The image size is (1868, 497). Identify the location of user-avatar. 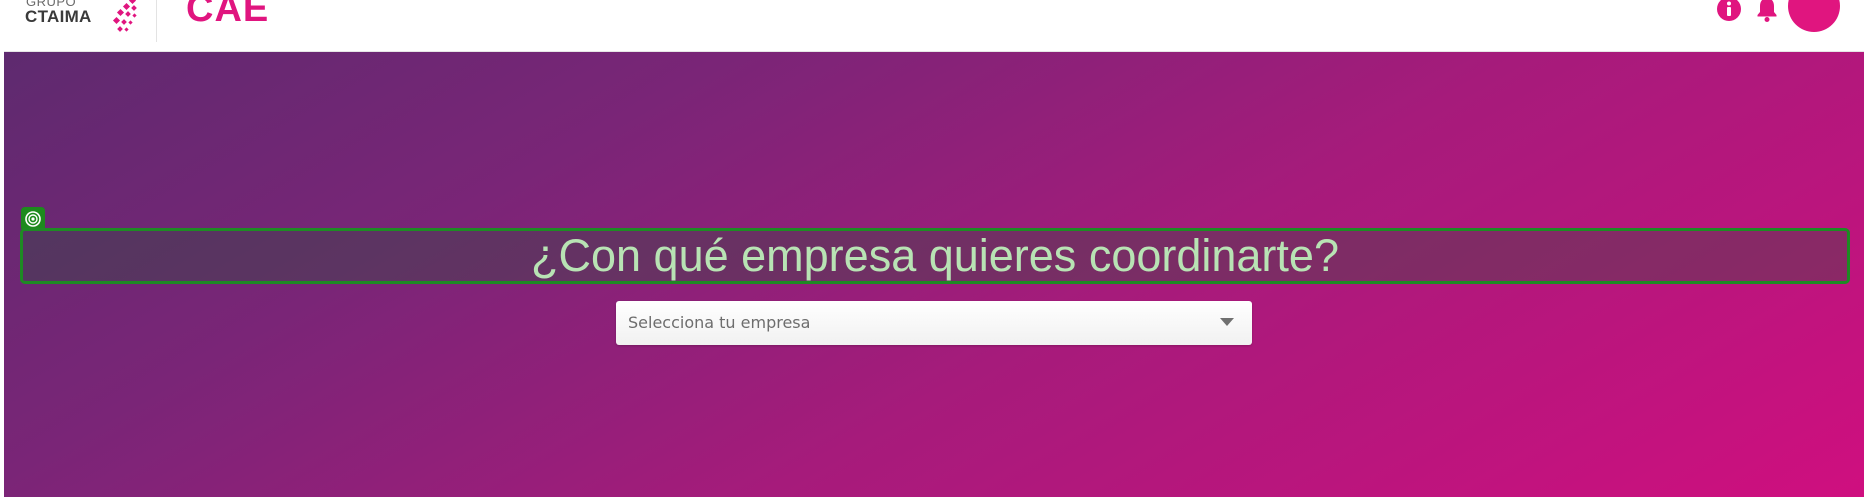
(1814, 16).